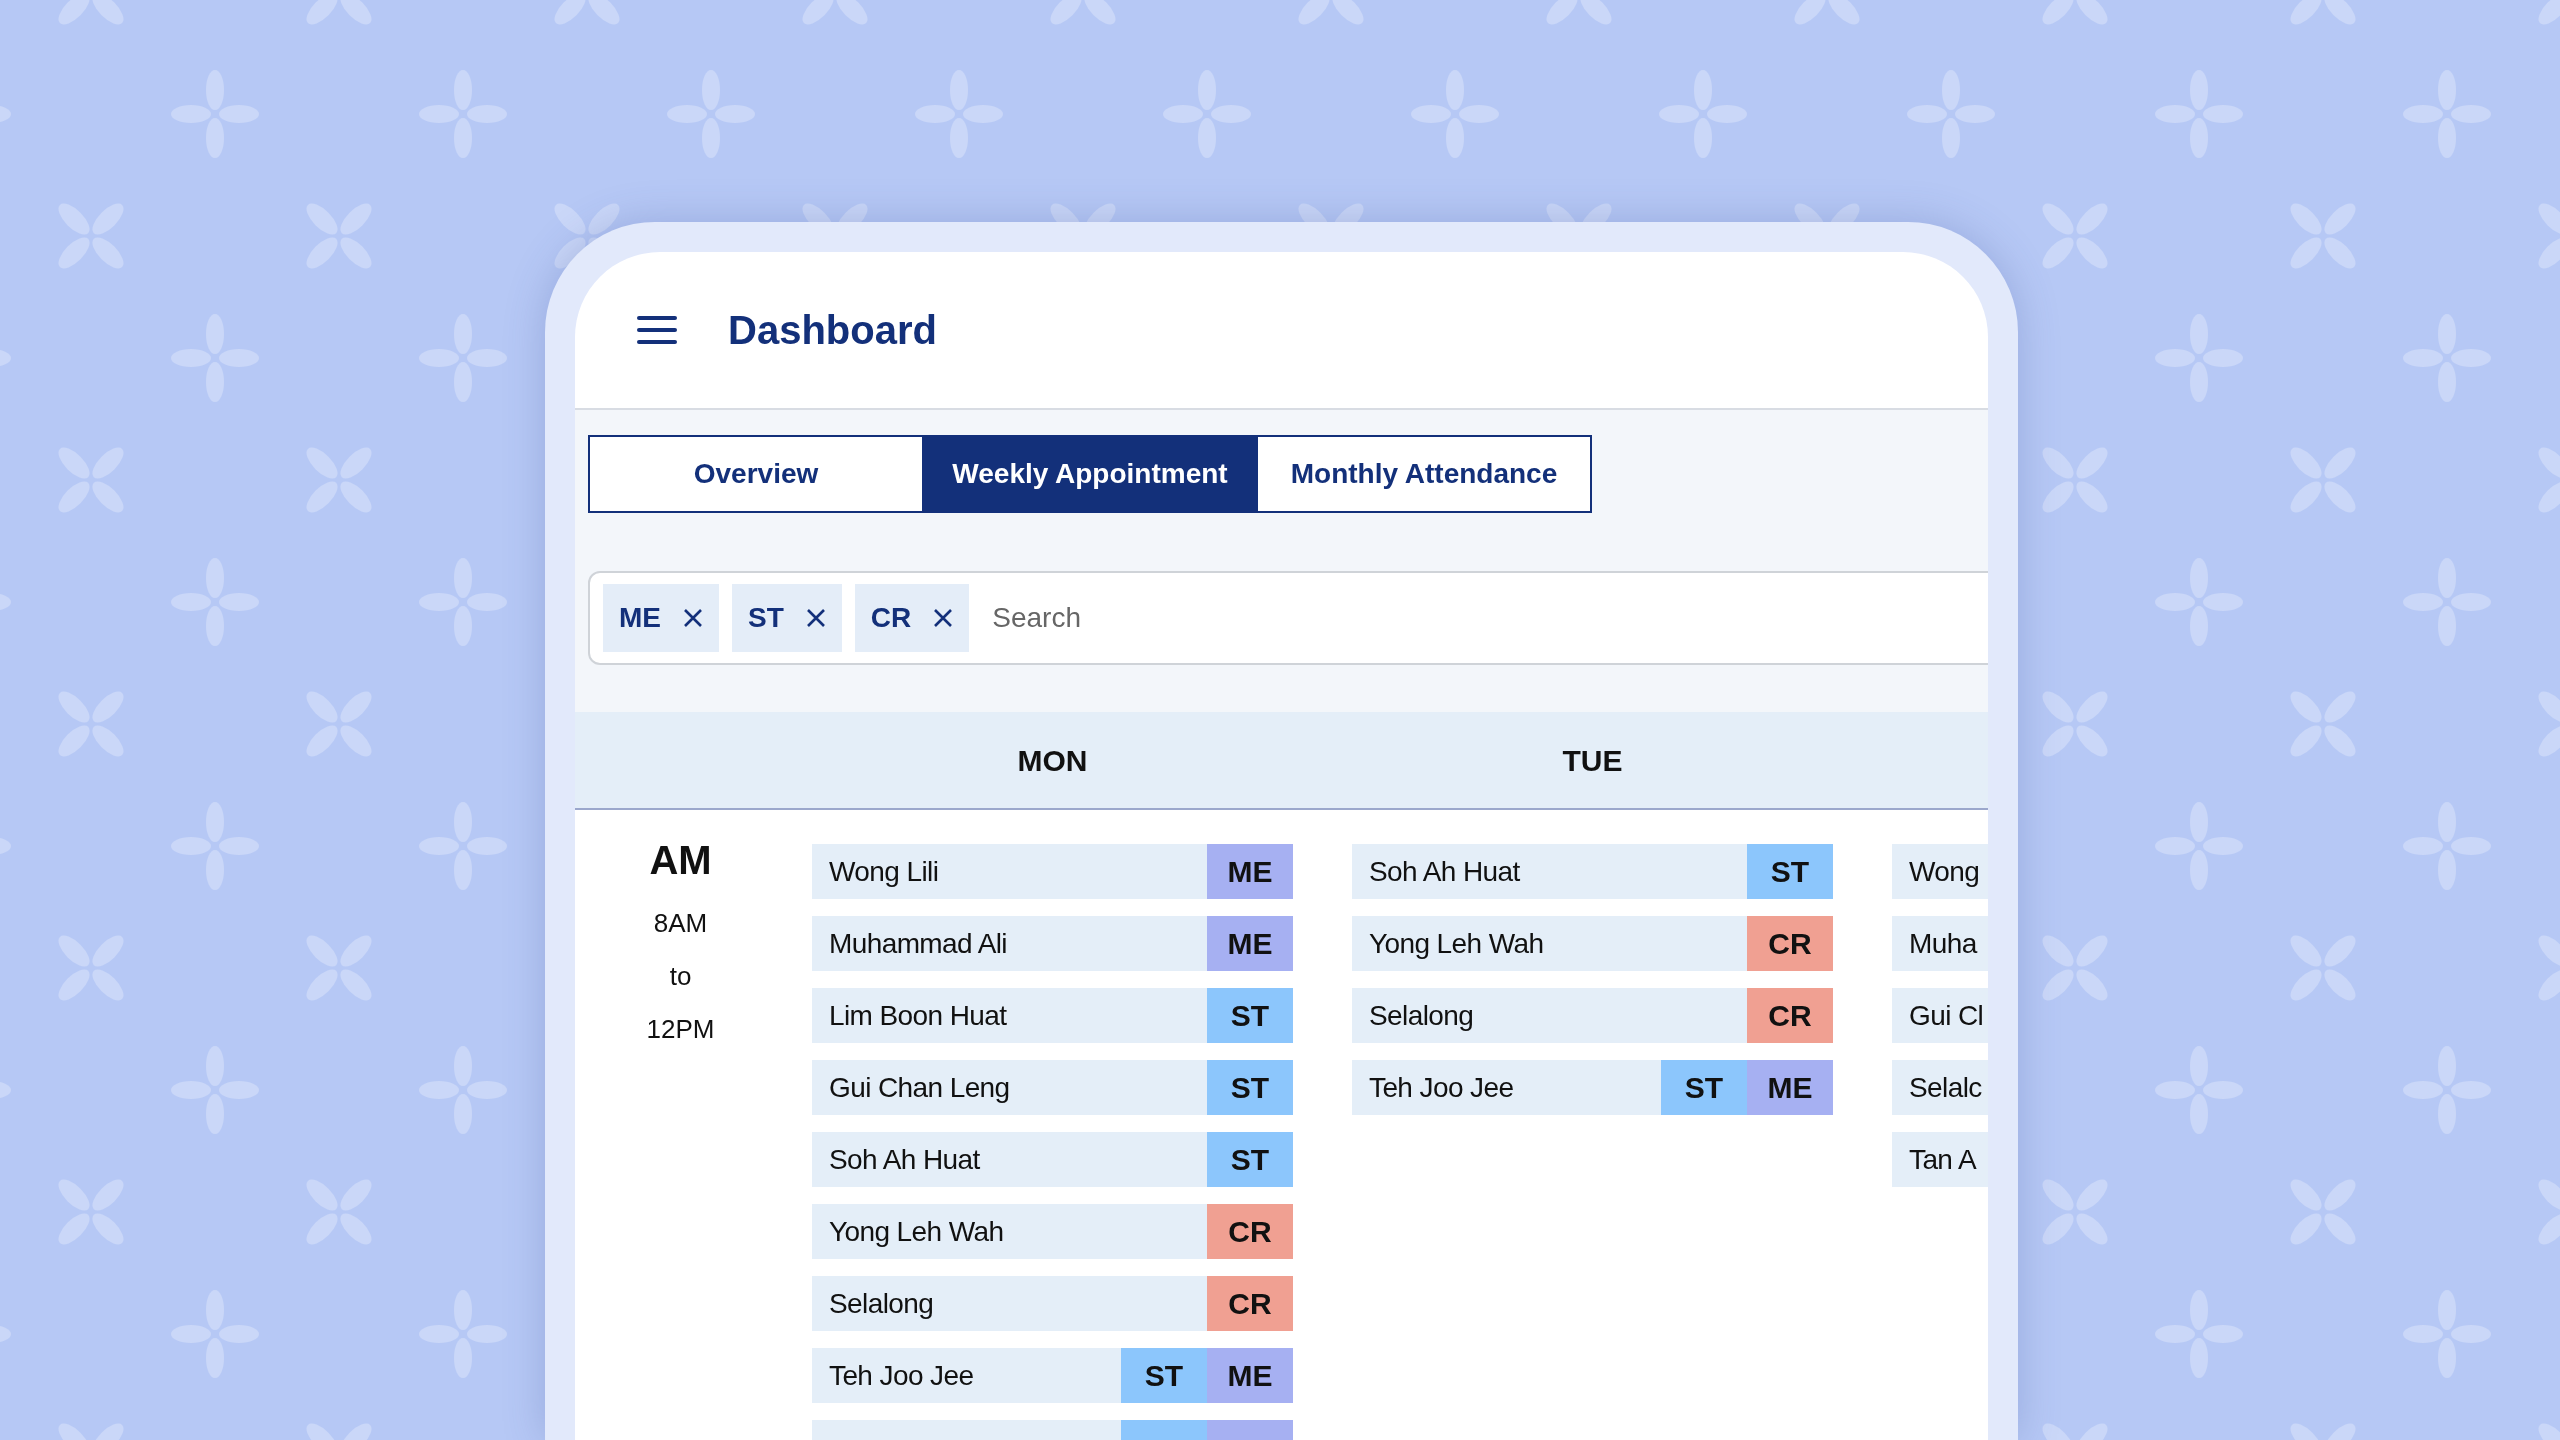 The image size is (2560, 1440). Describe the element at coordinates (917, 943) in the screenshot. I see `patient-name: Muhammad Ali` at that location.